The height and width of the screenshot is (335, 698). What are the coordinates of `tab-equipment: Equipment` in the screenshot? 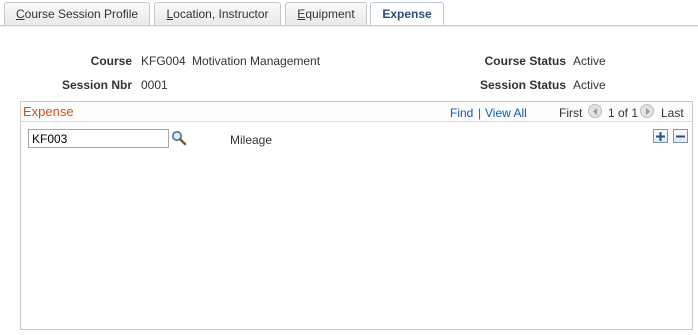 It's located at (326, 14).